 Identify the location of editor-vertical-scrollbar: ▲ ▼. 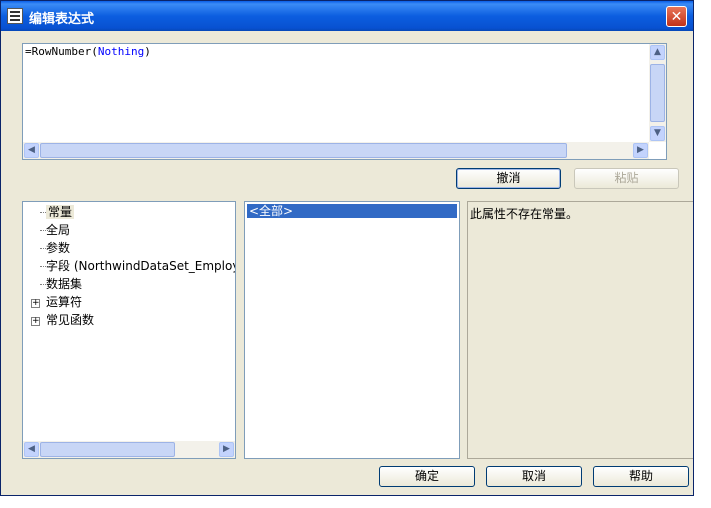
(657, 93).